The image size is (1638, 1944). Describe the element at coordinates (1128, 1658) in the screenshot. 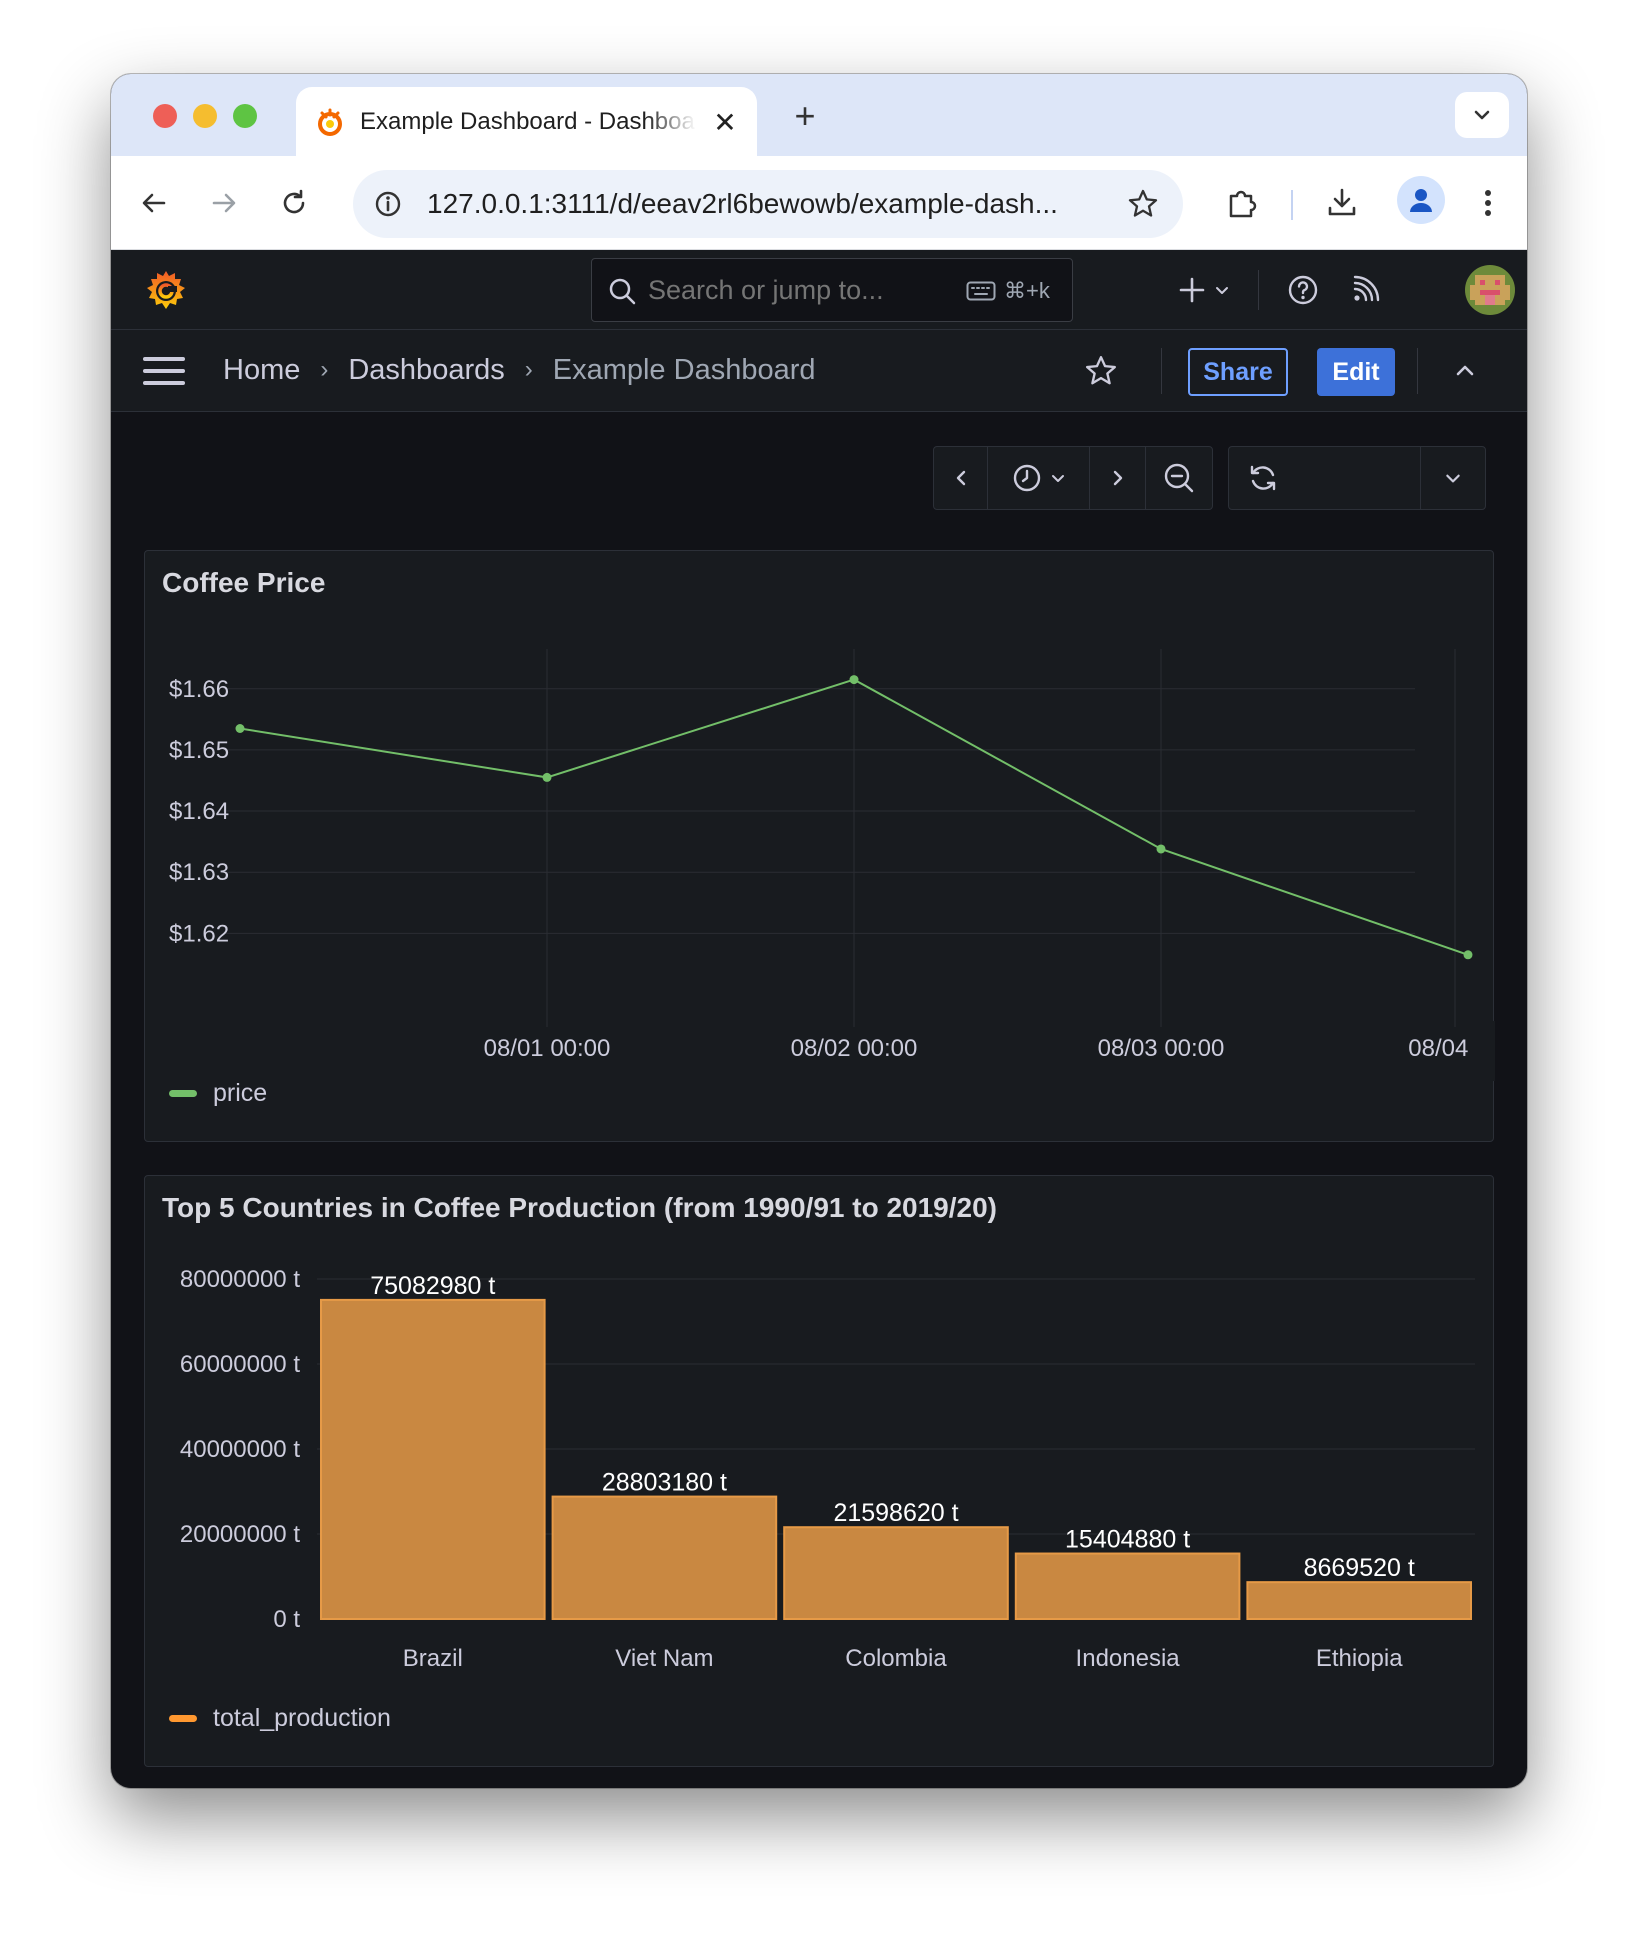

I see `x-tick-label: Indonesia` at that location.